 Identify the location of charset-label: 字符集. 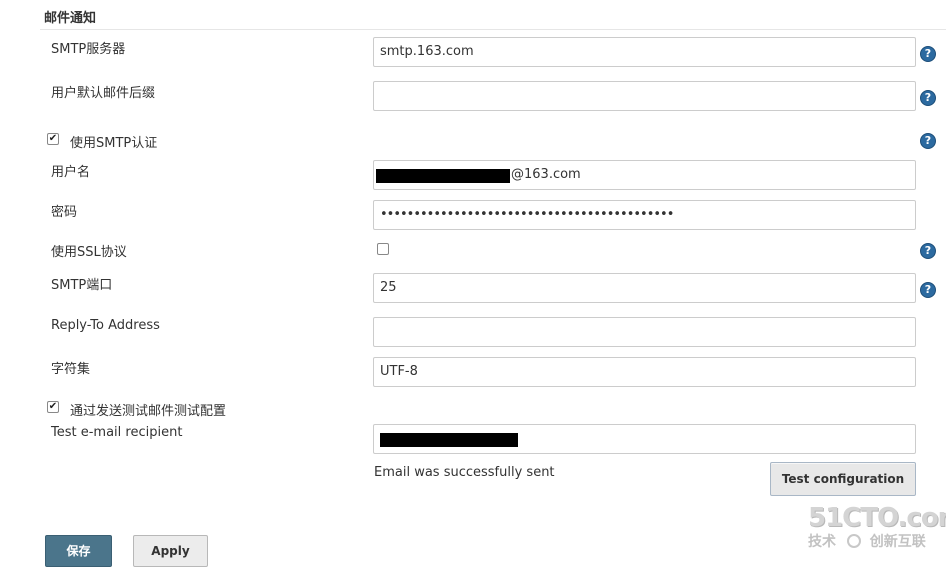
(71, 369).